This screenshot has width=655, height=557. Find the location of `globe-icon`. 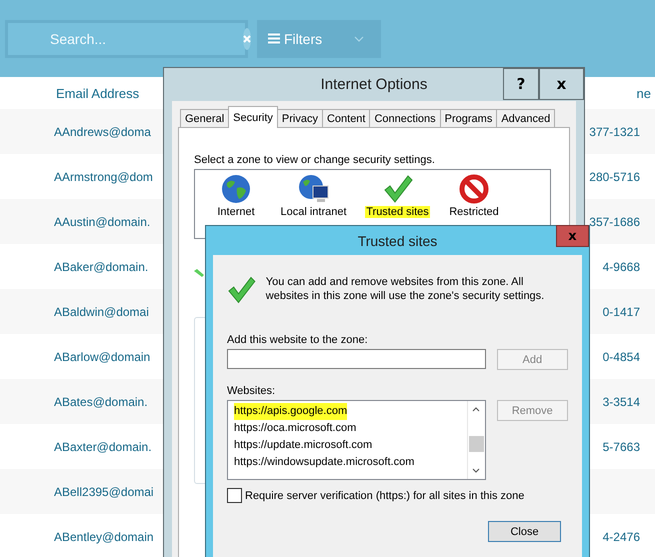

globe-icon is located at coordinates (236, 189).